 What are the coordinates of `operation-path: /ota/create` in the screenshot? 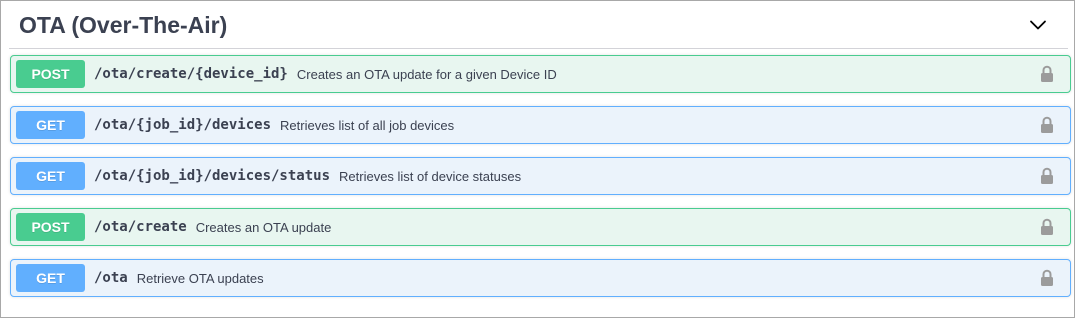 It's located at (140, 227).